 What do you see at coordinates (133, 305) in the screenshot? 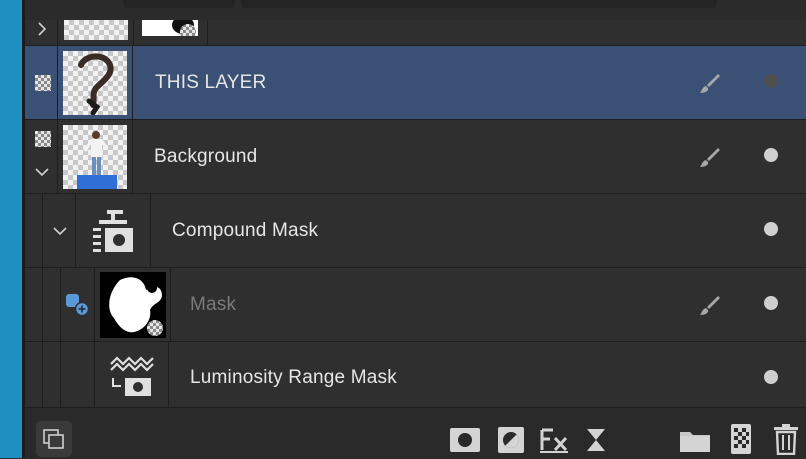
I see `mask-thumbnail` at bounding box center [133, 305].